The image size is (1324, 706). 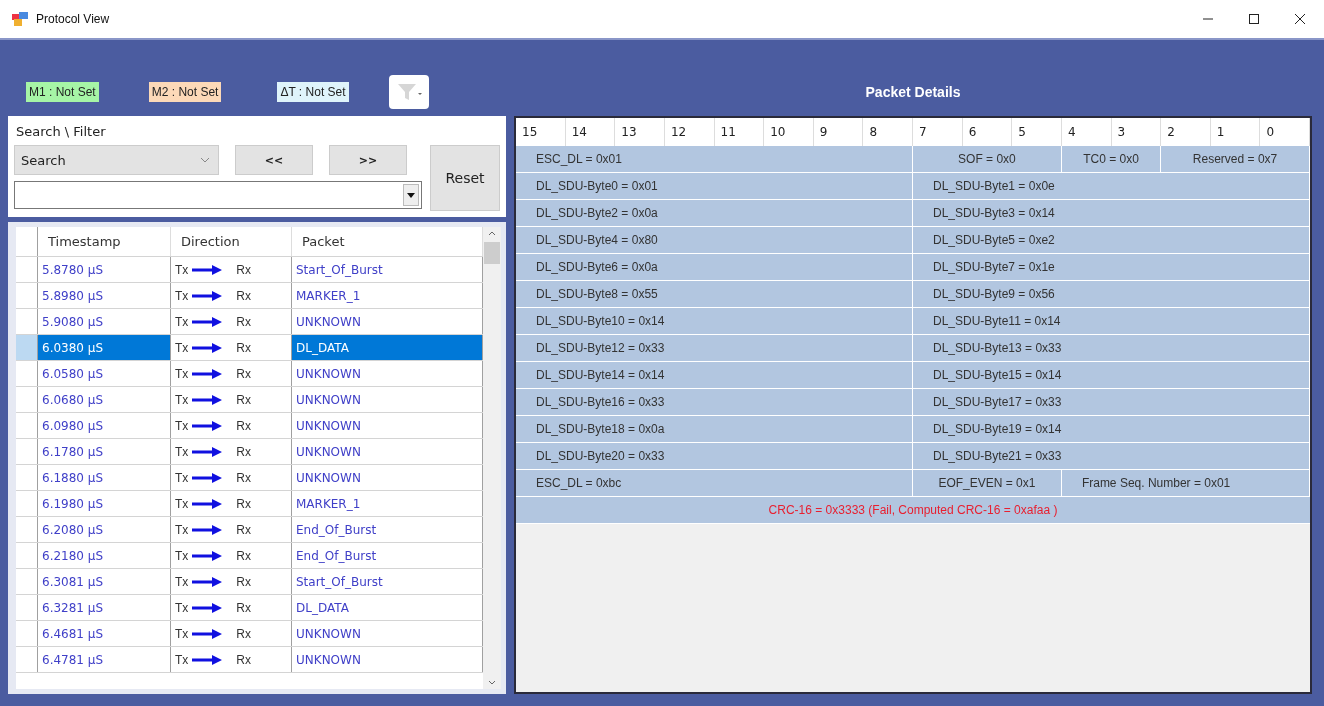 What do you see at coordinates (714, 294) in the screenshot?
I see `packet-field: DL_SDU-Byte8 = 0x55` at bounding box center [714, 294].